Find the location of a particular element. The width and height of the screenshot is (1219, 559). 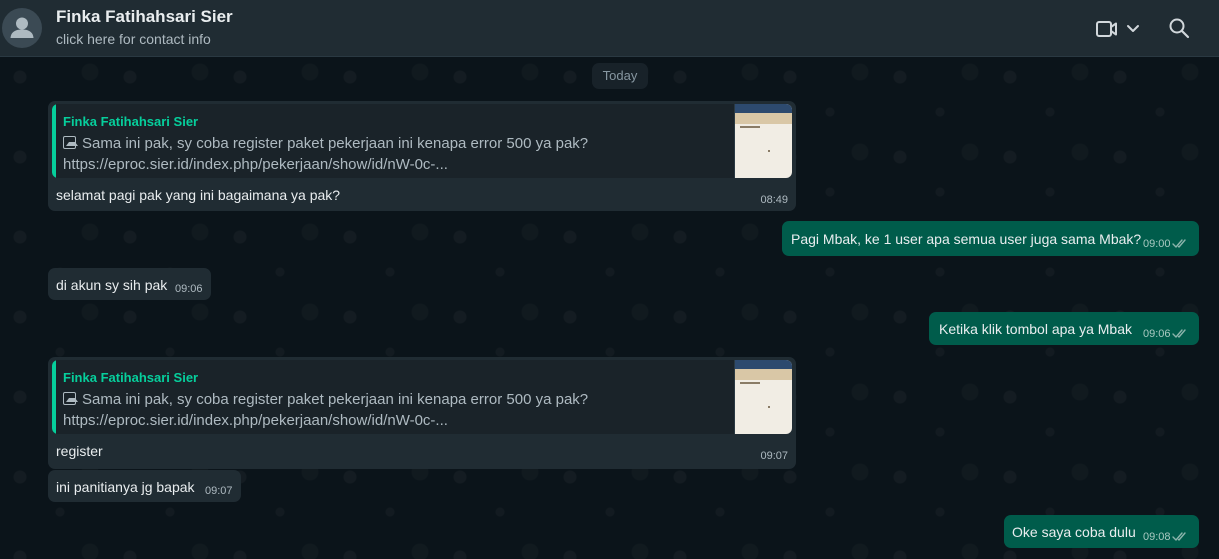

message-text: Ketika klik tombol apa ya Mbak is located at coordinates (1035, 329).